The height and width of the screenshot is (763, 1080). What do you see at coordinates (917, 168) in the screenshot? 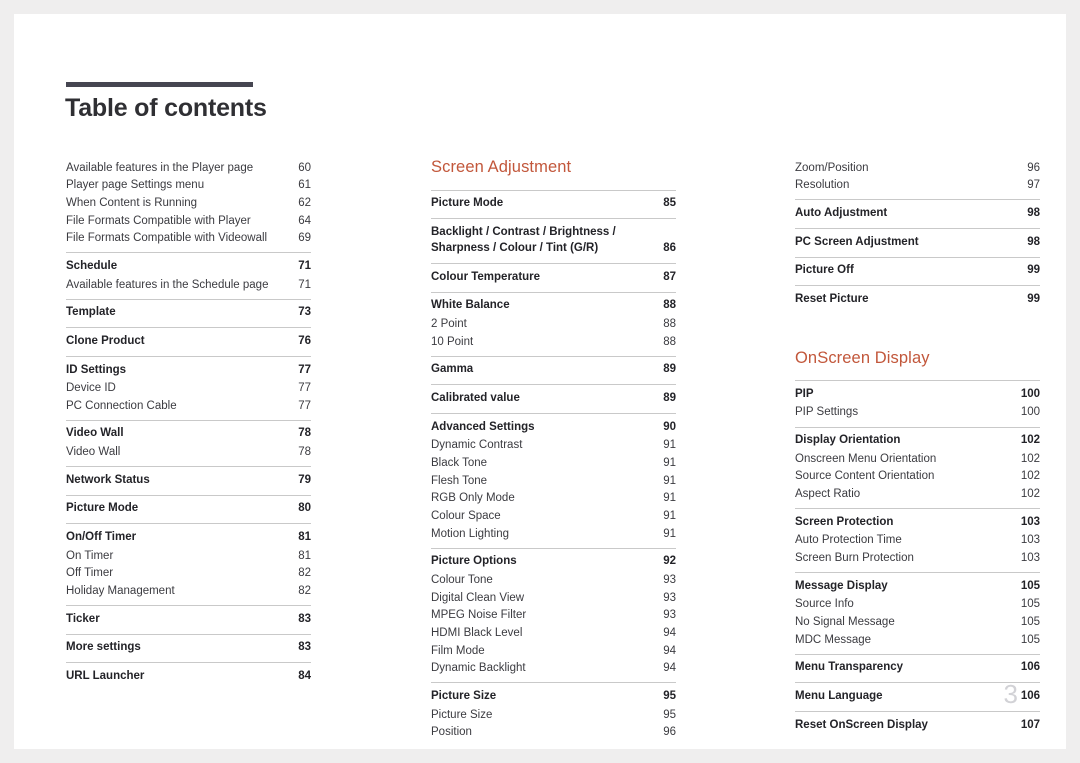
I see `toc-entry-zoom-position: Zoom/Position 96` at bounding box center [917, 168].